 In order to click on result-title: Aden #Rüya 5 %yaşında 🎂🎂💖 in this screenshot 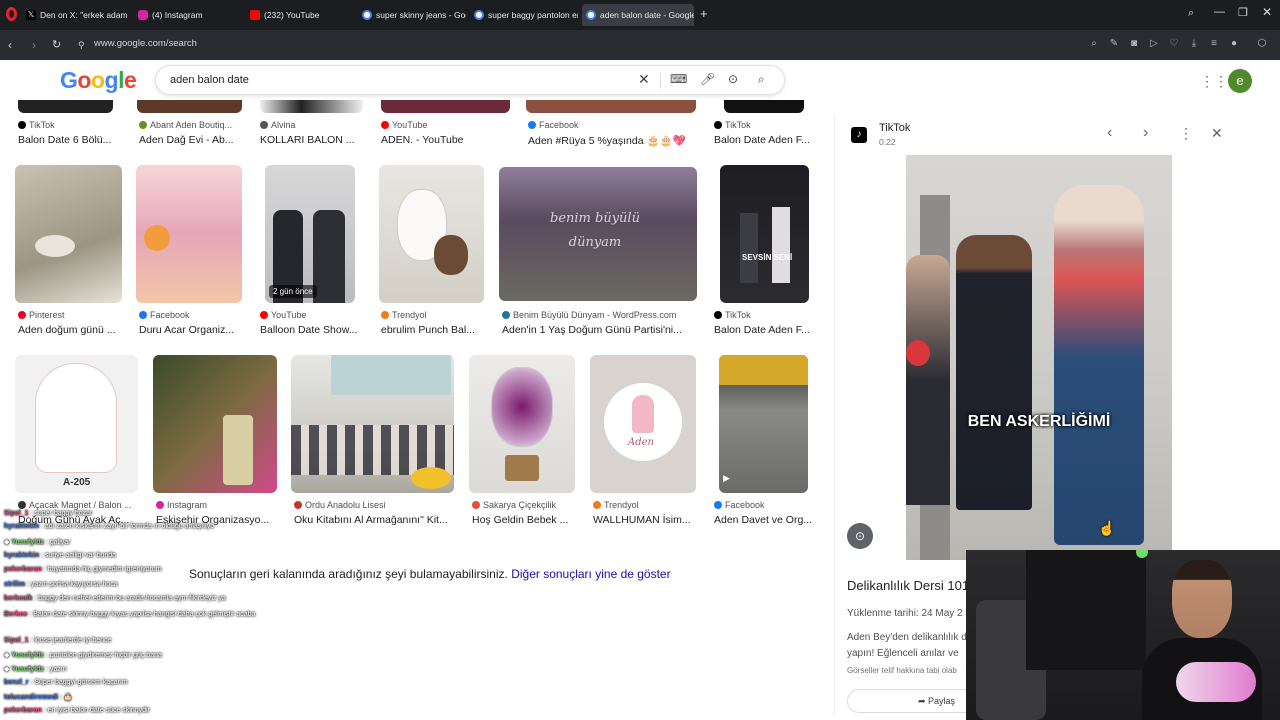, I will do `click(613, 140)`.